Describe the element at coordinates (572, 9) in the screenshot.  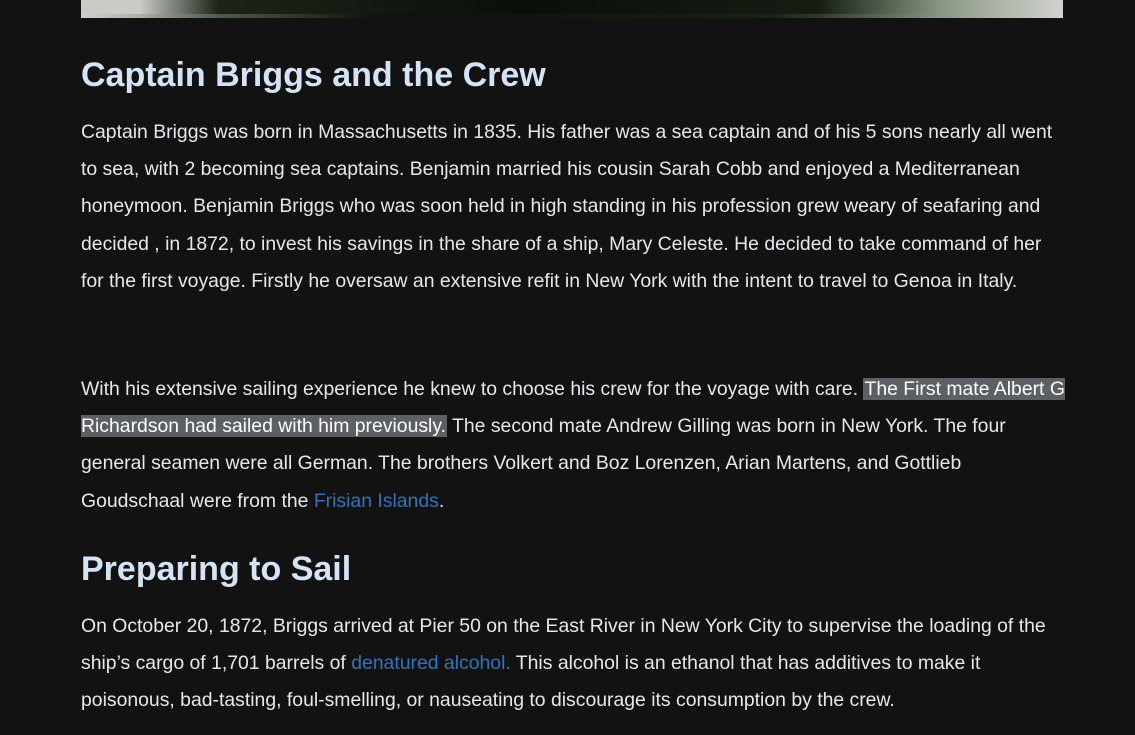
I see `ship-image-bottom-edge` at that location.